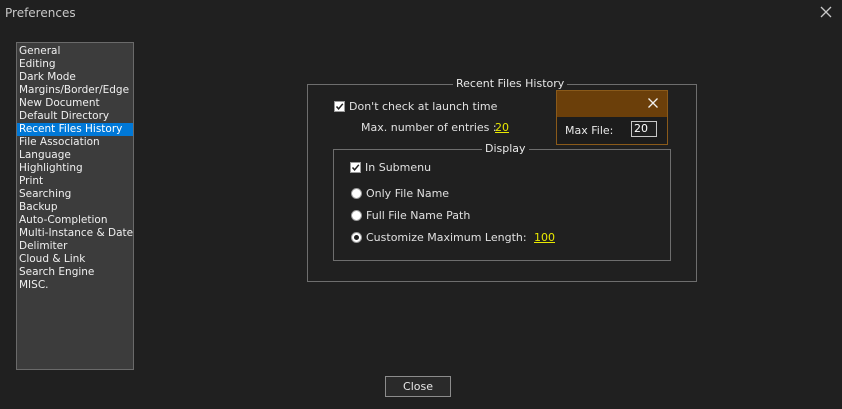 Image resolution: width=842 pixels, height=409 pixels. What do you see at coordinates (612, 104) in the screenshot?
I see `popup-header` at bounding box center [612, 104].